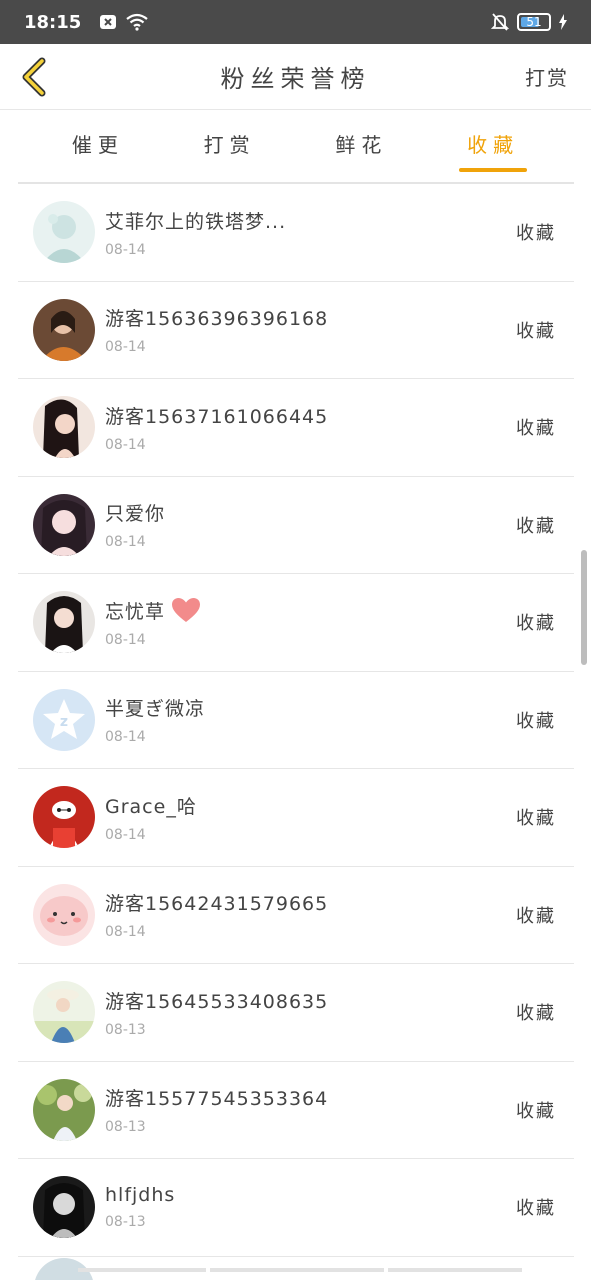  What do you see at coordinates (296, 1269) in the screenshot?
I see `partial-list-item` at bounding box center [296, 1269].